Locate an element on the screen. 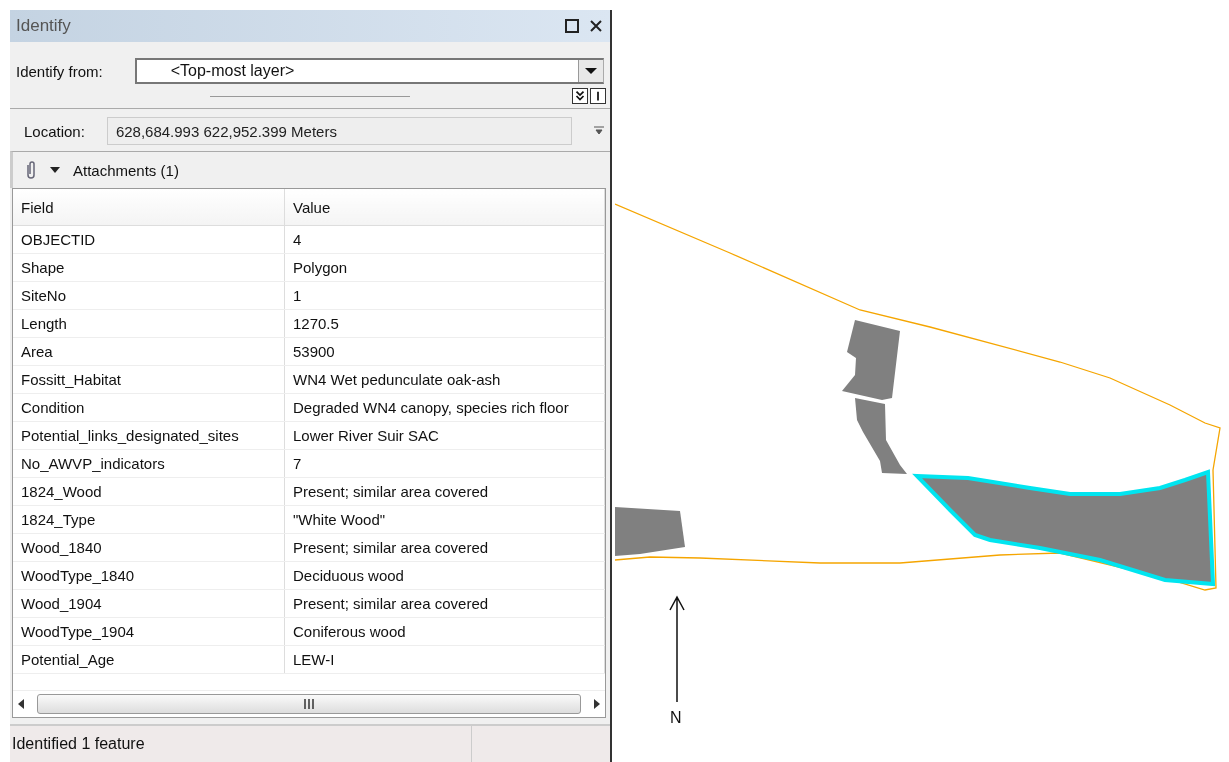 The image size is (1229, 762). field-cell: Wood_1904 is located at coordinates (149, 603).